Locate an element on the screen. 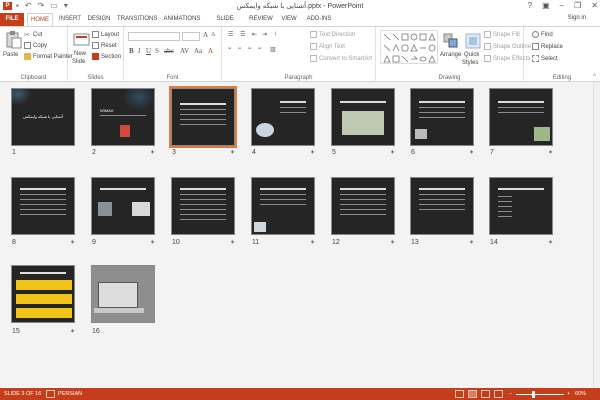 The width and height of the screenshot is (600, 400). paste-icon is located at coordinates (13, 40).